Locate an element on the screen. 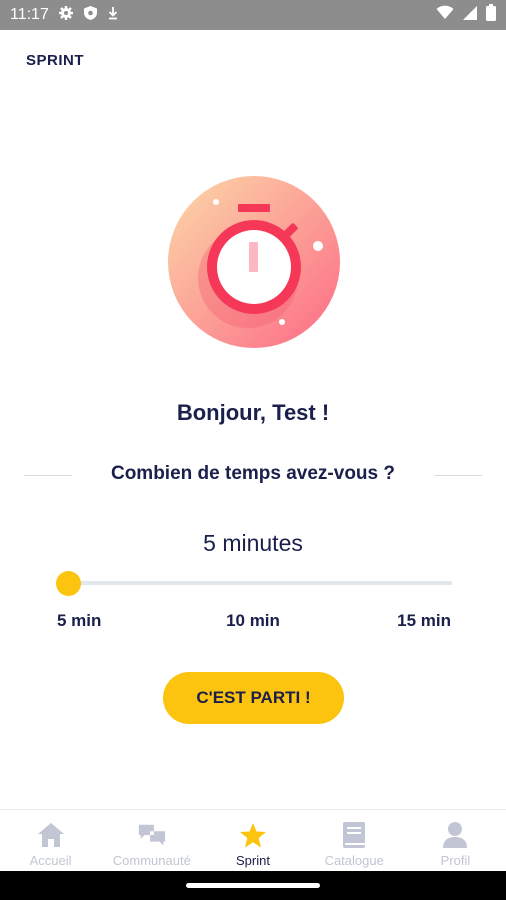 The image size is (506, 900). duration-slider is located at coordinates (254, 584).